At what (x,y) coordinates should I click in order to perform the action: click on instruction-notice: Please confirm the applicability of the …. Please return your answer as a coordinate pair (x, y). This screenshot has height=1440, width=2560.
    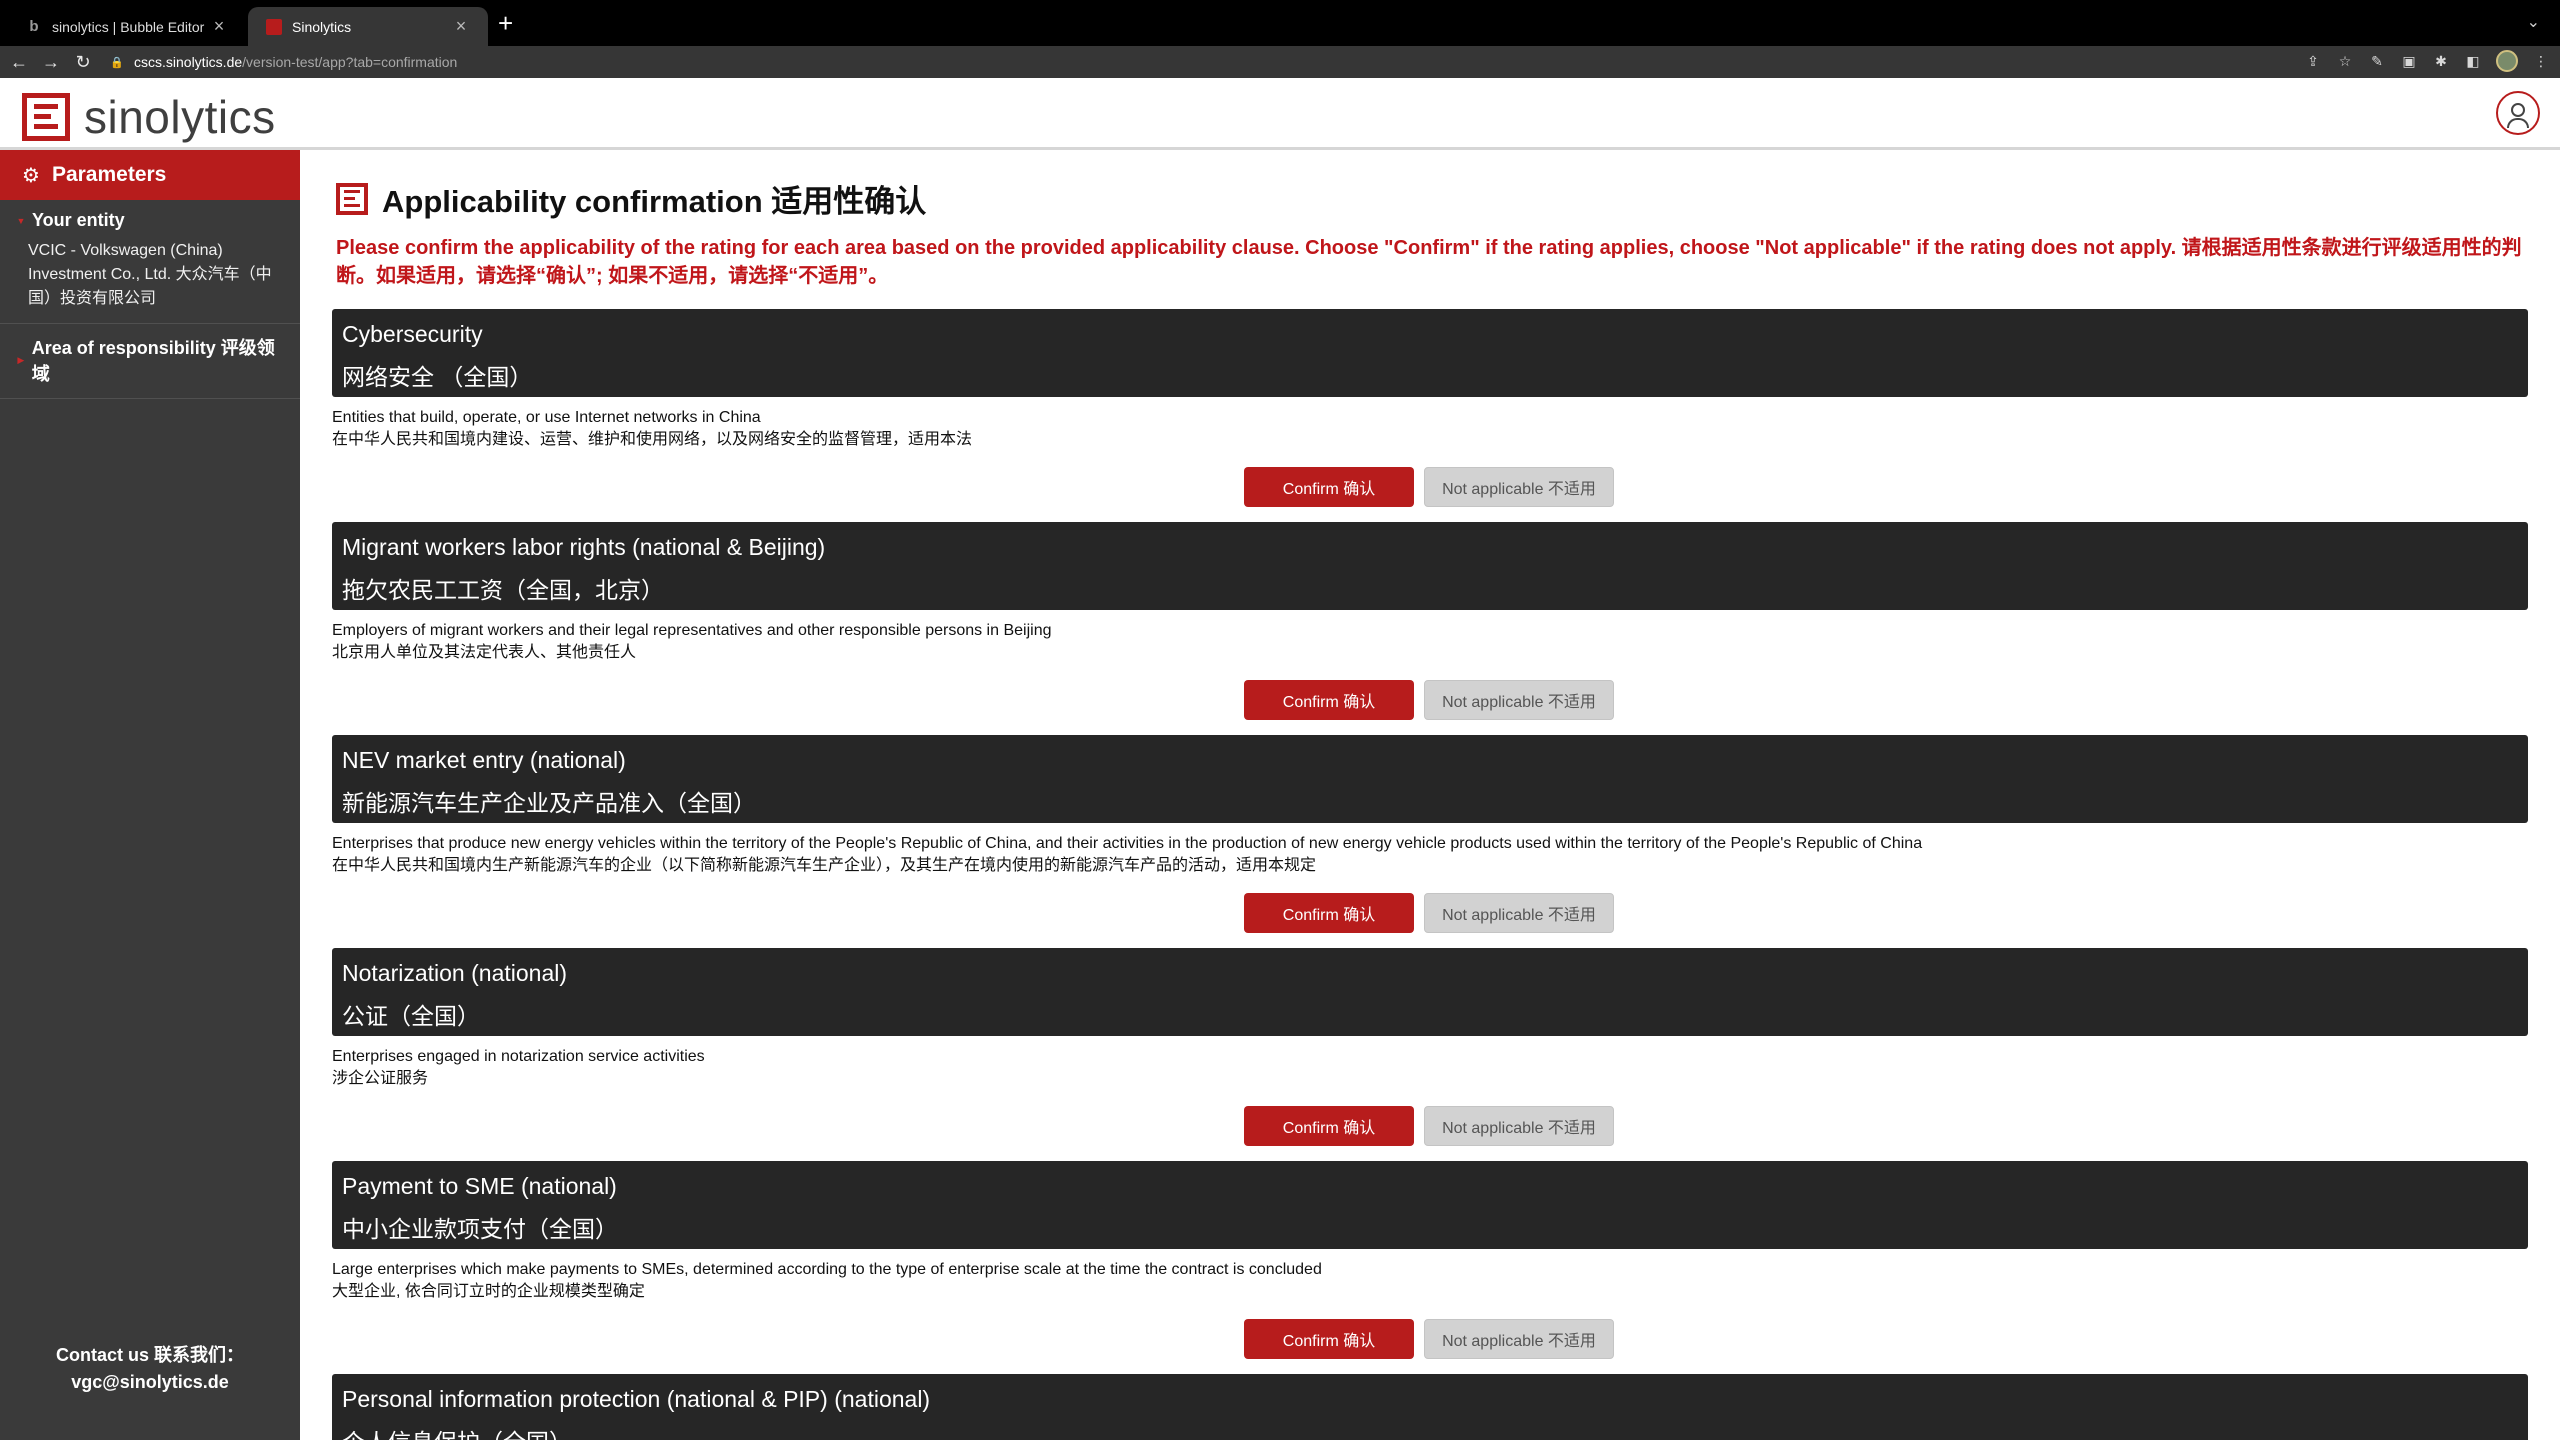
    Looking at the image, I should click on (1429, 262).